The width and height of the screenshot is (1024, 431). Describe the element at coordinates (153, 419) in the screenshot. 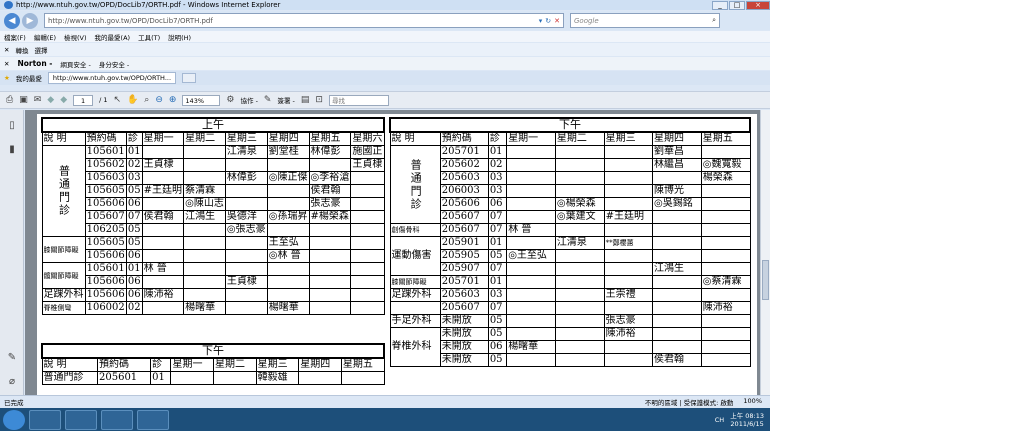

I see `taskbar-ie` at that location.